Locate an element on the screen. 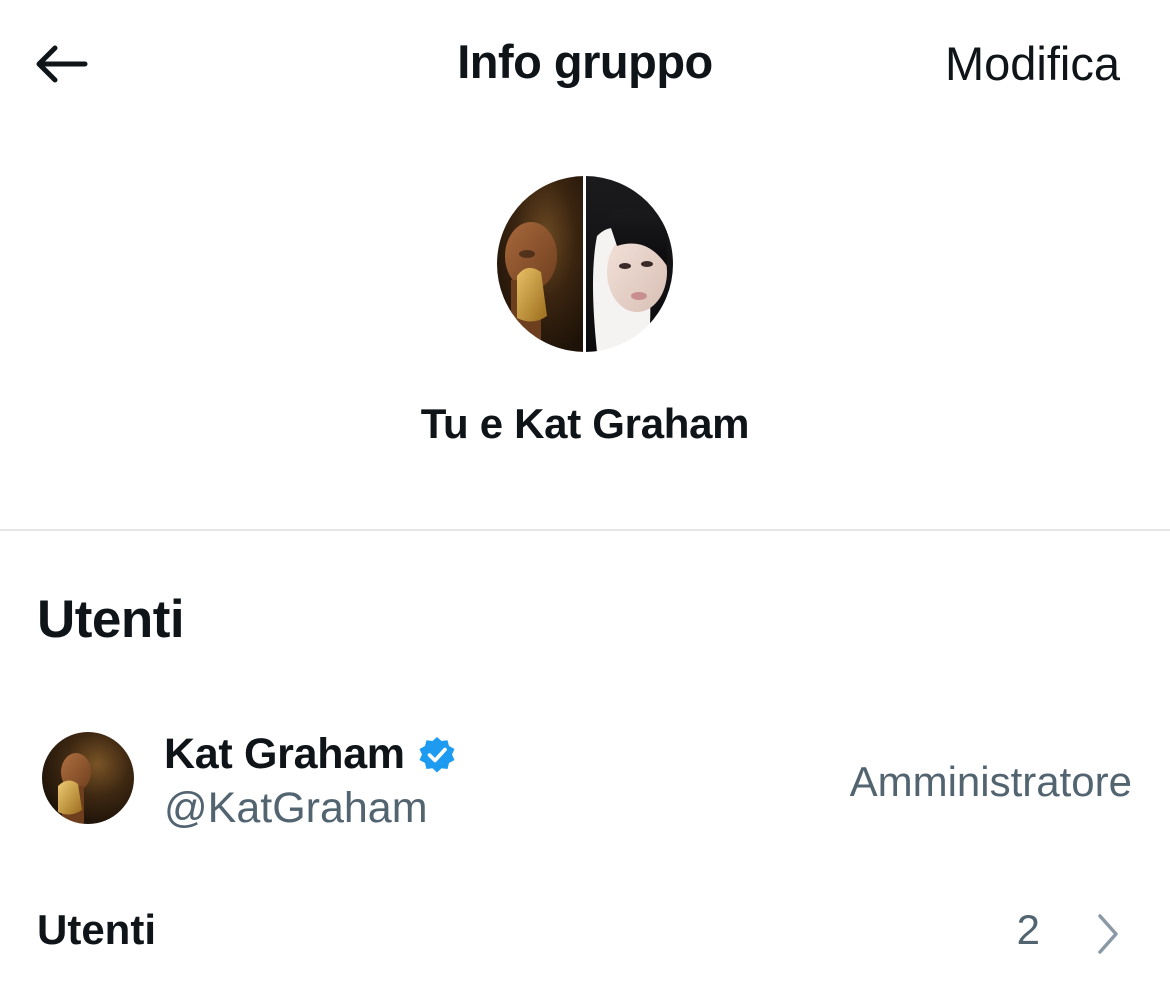 Image resolution: width=1170 pixels, height=983 pixels. group-avatar-image is located at coordinates (585, 264).